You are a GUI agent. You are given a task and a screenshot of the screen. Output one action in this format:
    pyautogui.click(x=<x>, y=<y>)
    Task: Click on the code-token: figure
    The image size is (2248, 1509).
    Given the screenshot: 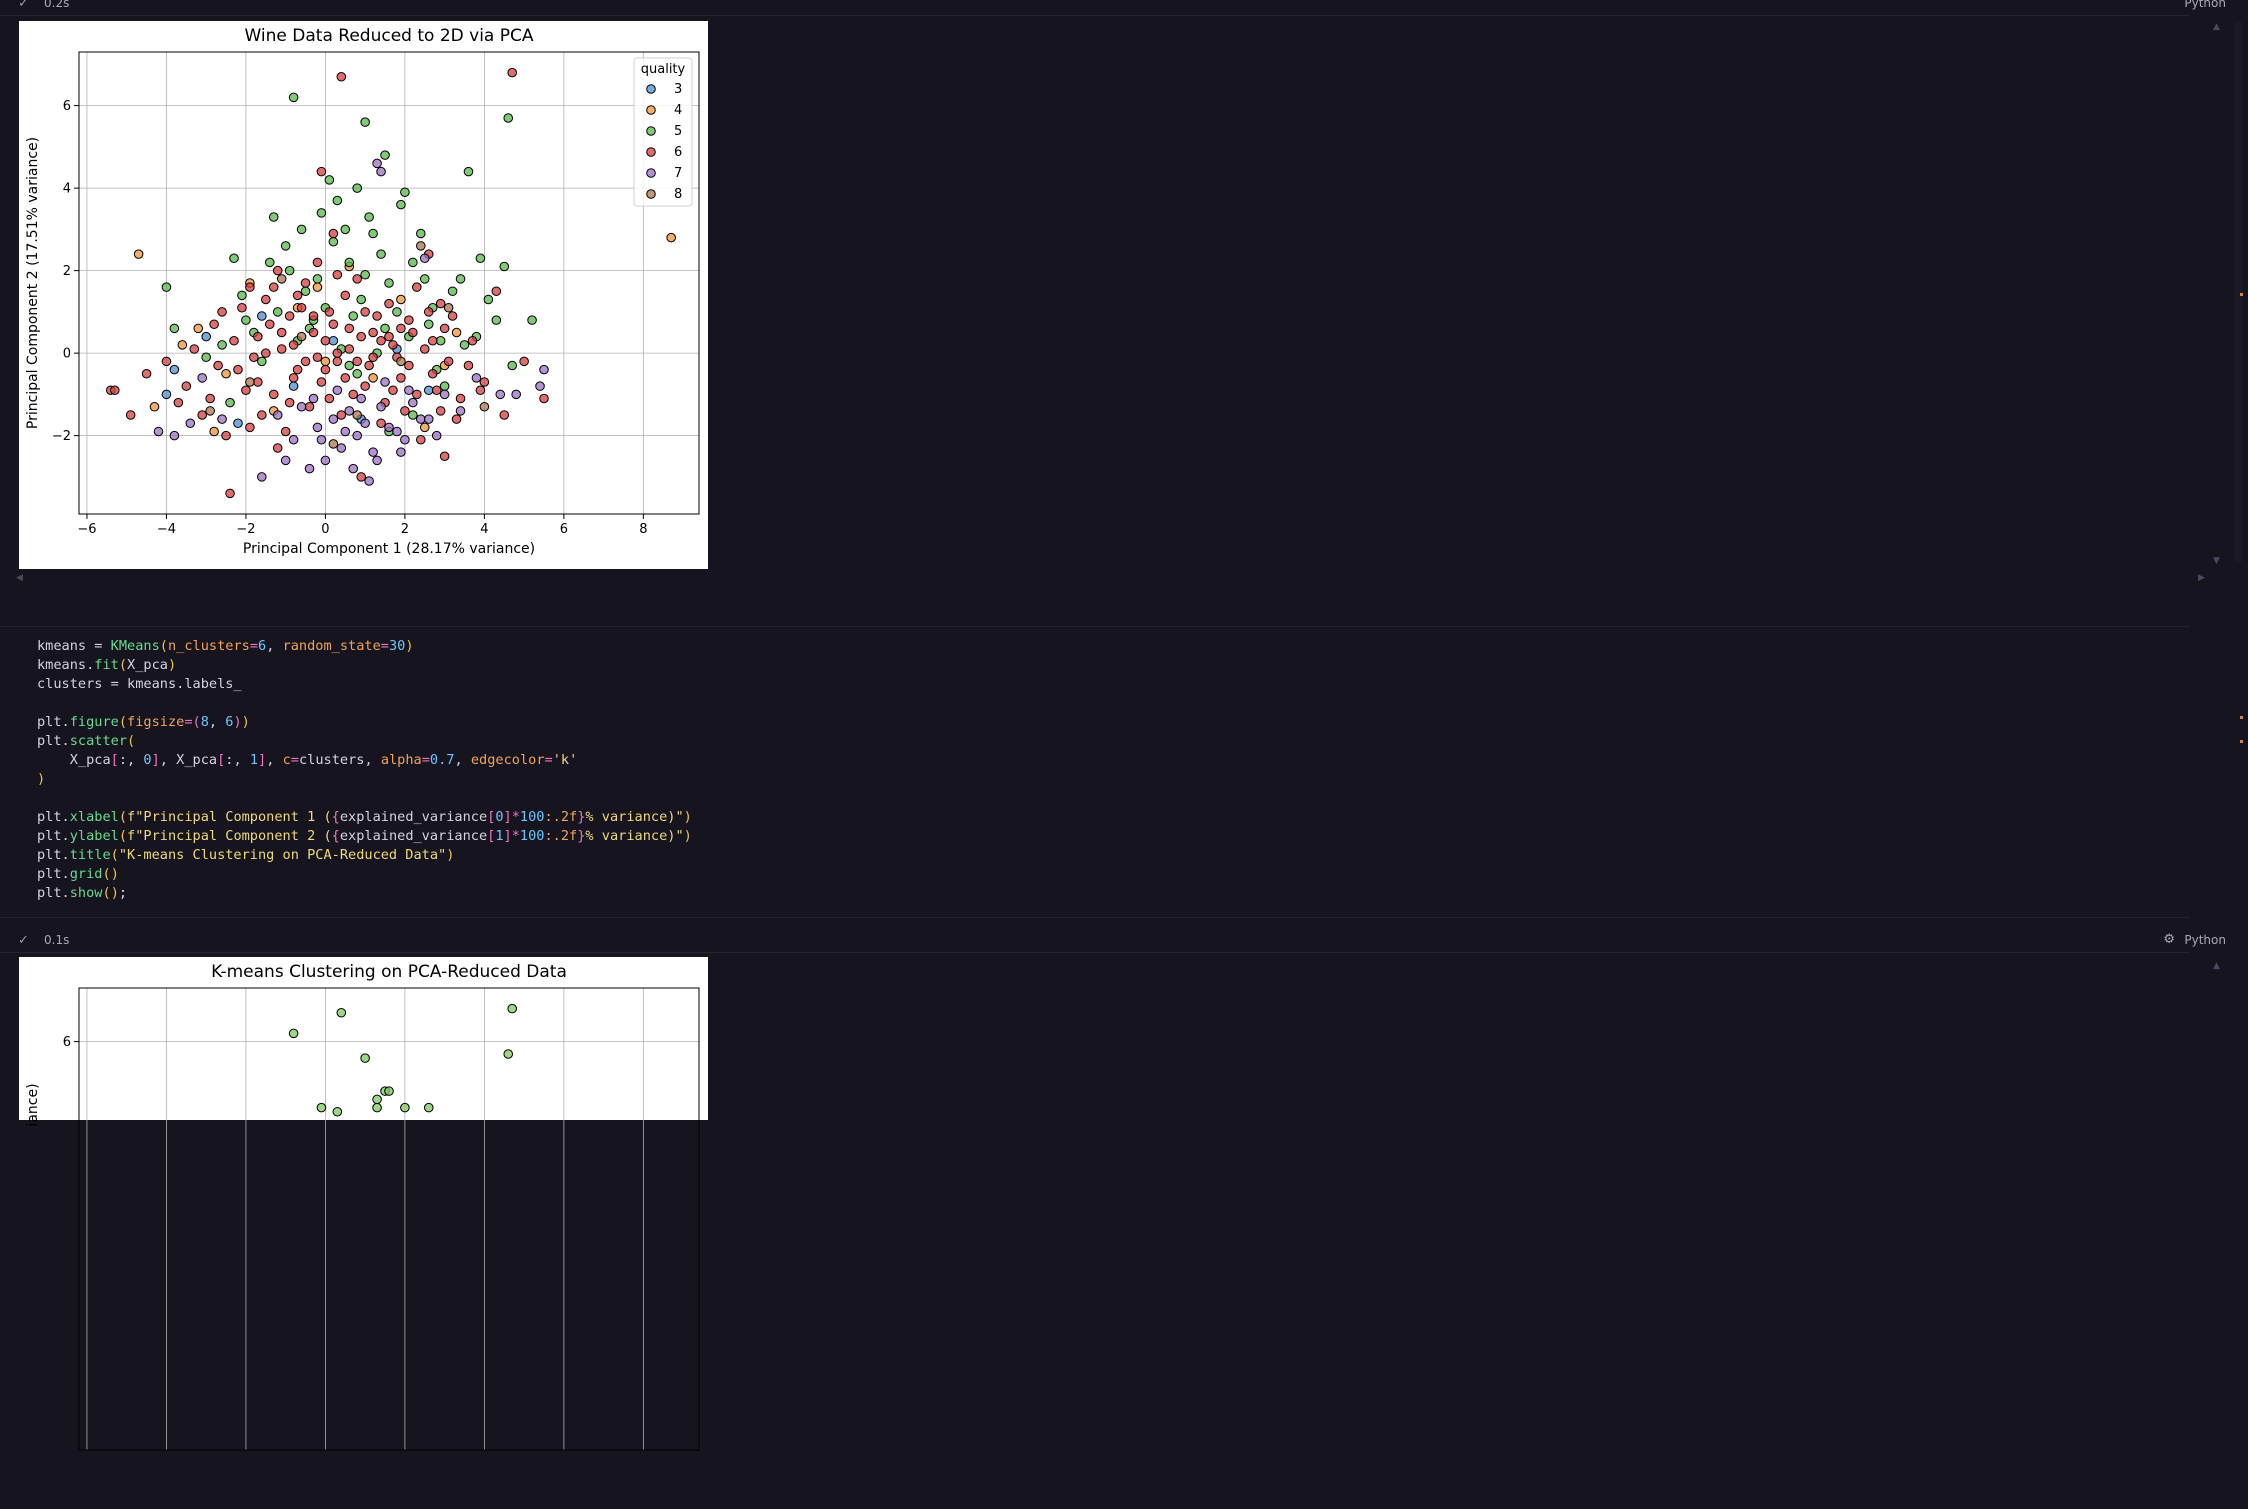 What is the action you would take?
    pyautogui.click(x=94, y=722)
    